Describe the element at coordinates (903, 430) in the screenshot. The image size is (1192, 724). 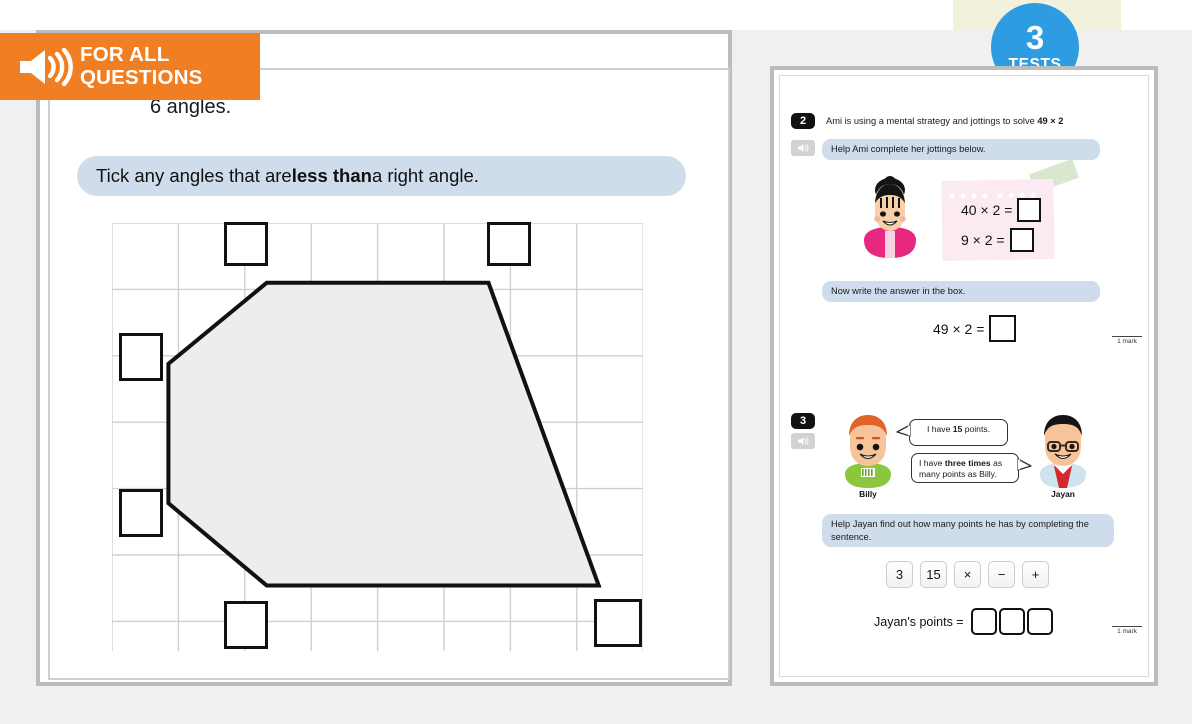
I see `billy-bubble-tail` at that location.